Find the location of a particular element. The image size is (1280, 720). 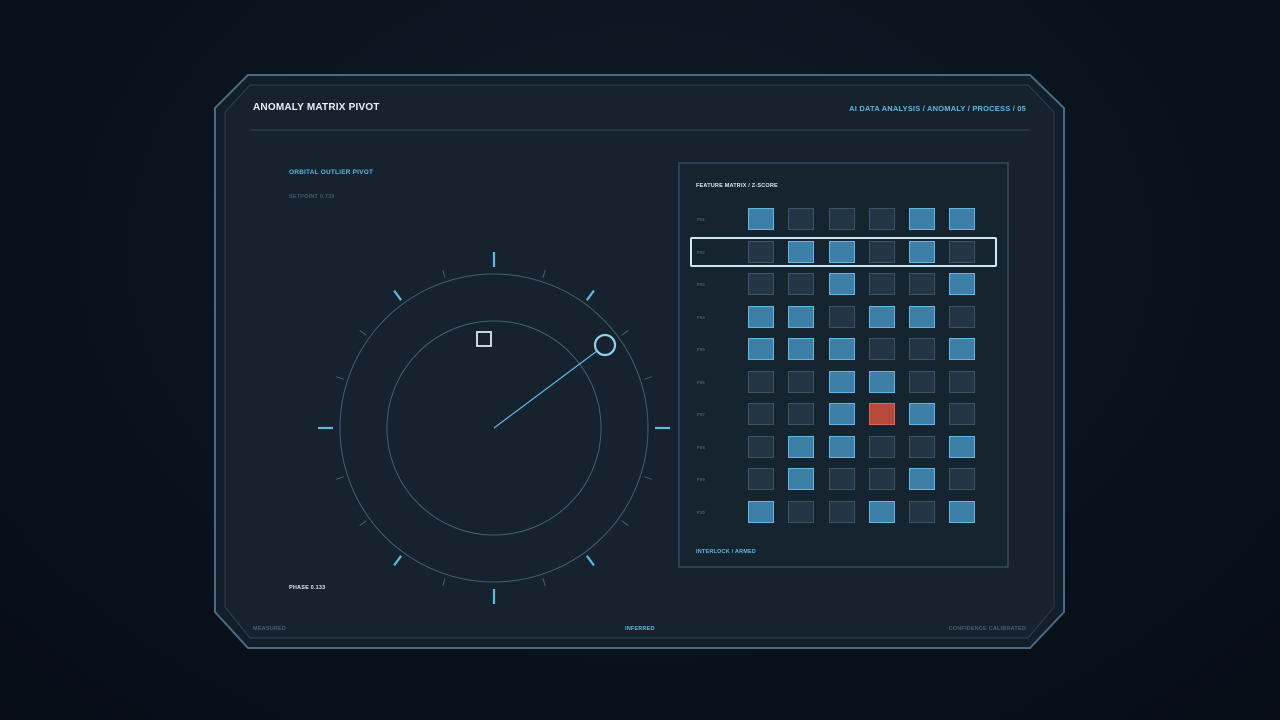

footer-measured: MEASURED is located at coordinates (270, 629).